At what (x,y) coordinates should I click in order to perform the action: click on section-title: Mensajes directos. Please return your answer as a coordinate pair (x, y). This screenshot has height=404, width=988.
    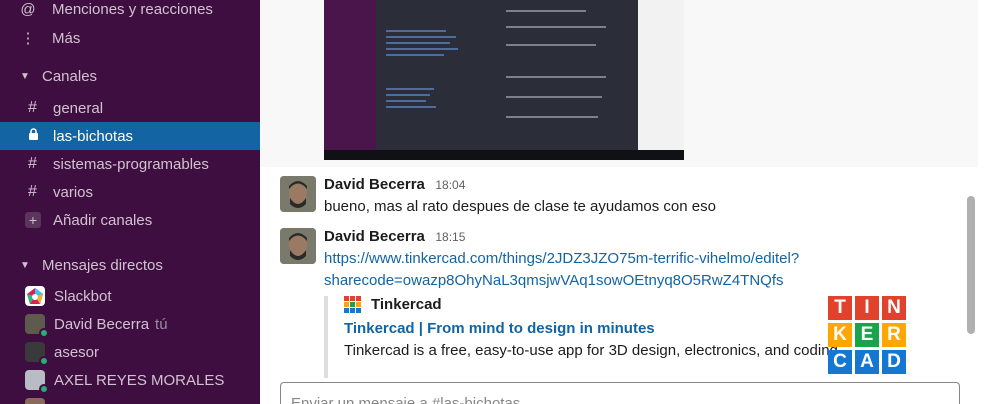
    Looking at the image, I should click on (102, 265).